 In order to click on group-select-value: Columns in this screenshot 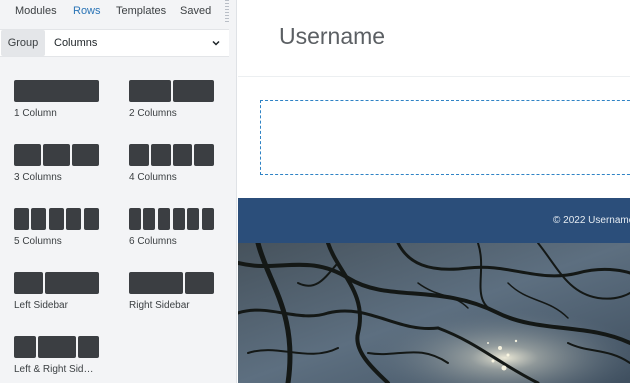, I will do `click(76, 43)`.